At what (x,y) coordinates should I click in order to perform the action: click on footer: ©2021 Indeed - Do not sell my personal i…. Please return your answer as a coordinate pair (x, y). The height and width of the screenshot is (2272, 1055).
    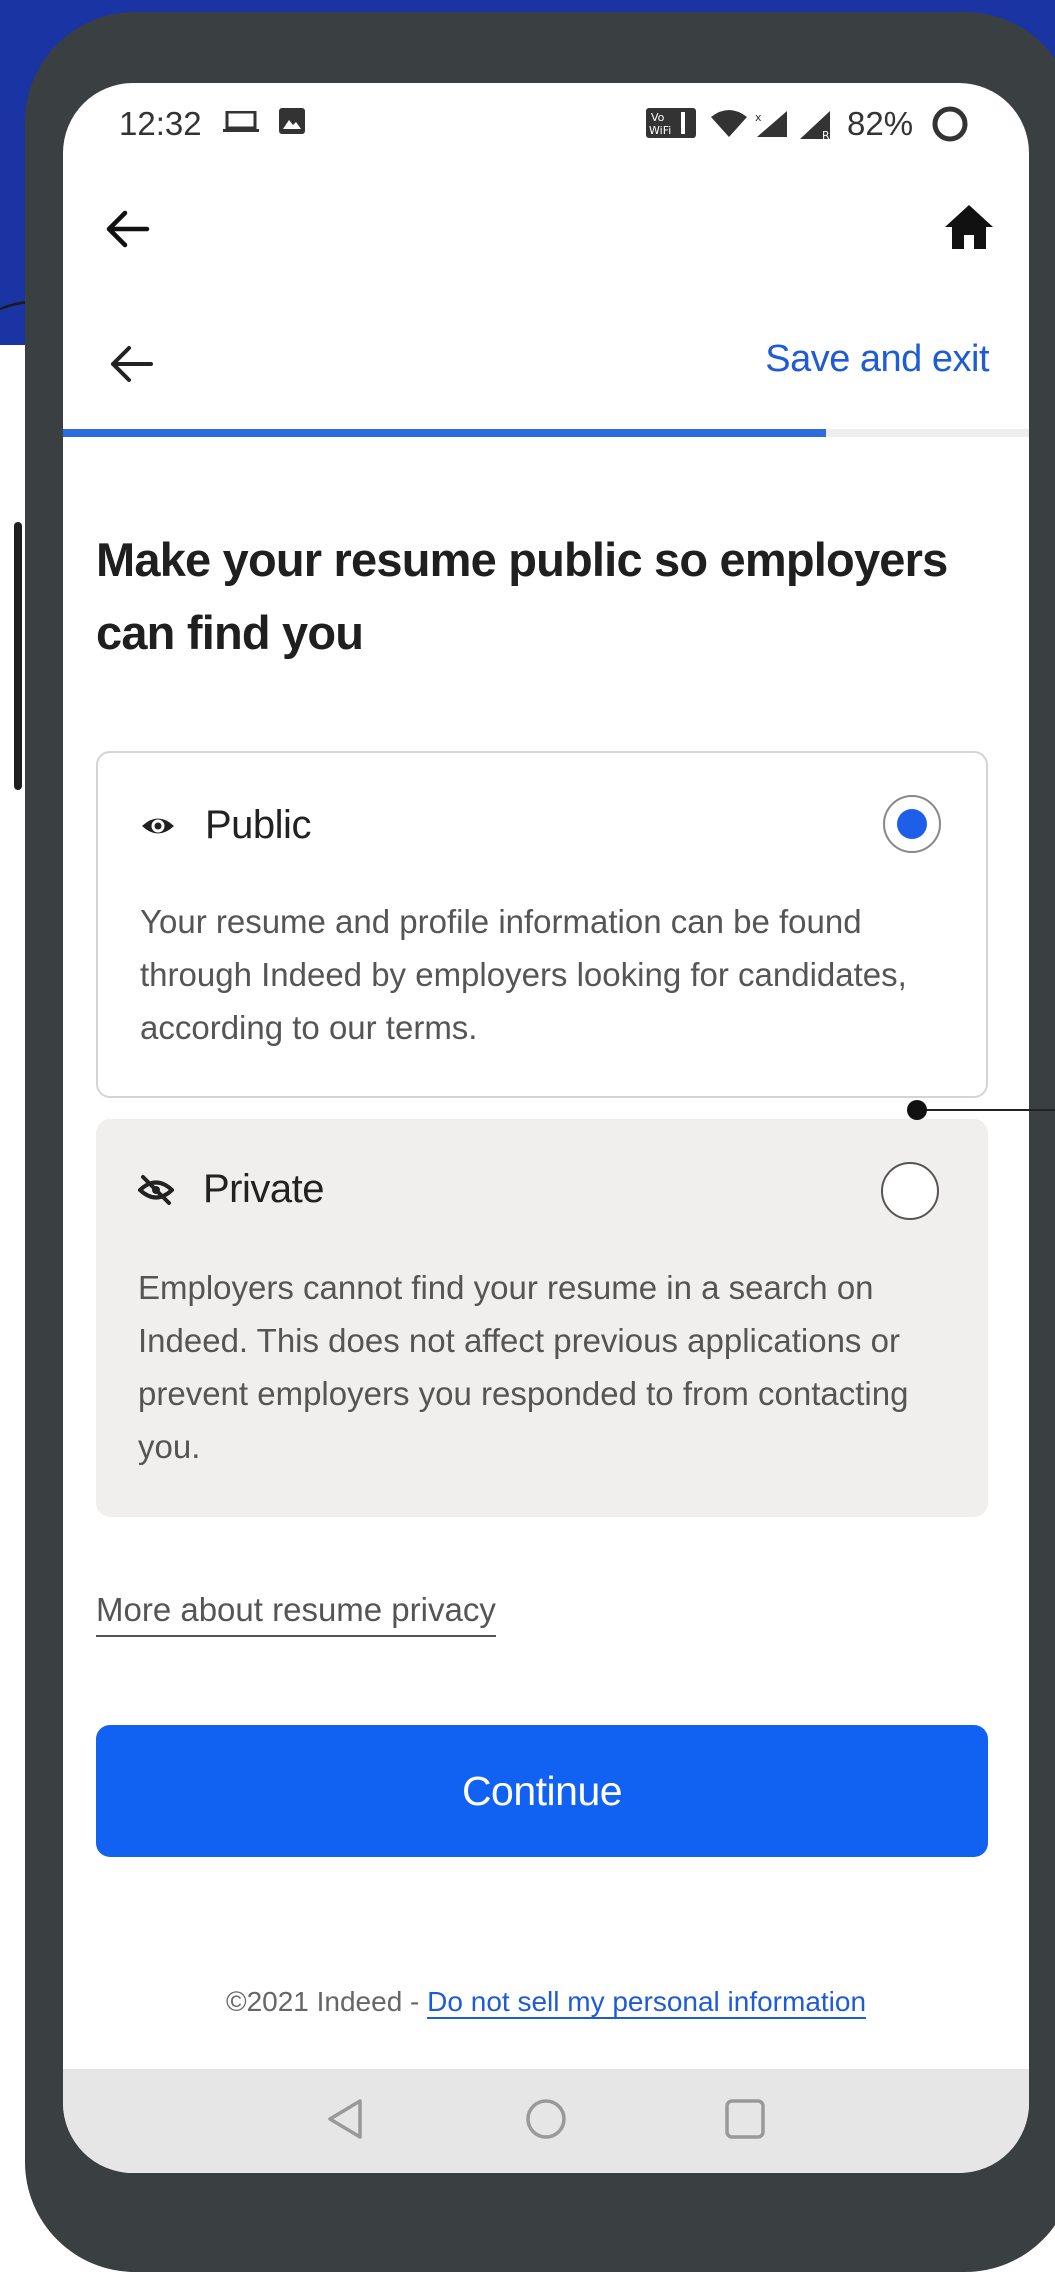
    Looking at the image, I should click on (546, 2002).